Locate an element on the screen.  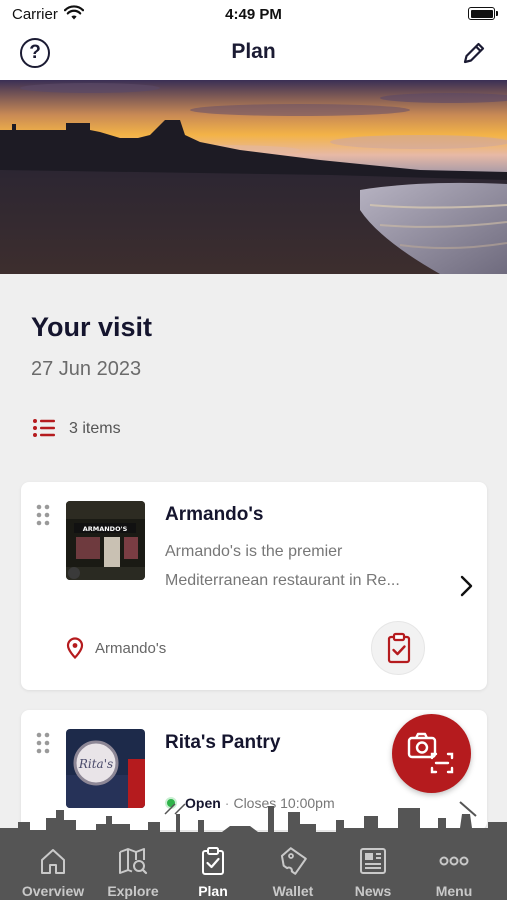
ticket-icon is located at coordinates (293, 861).